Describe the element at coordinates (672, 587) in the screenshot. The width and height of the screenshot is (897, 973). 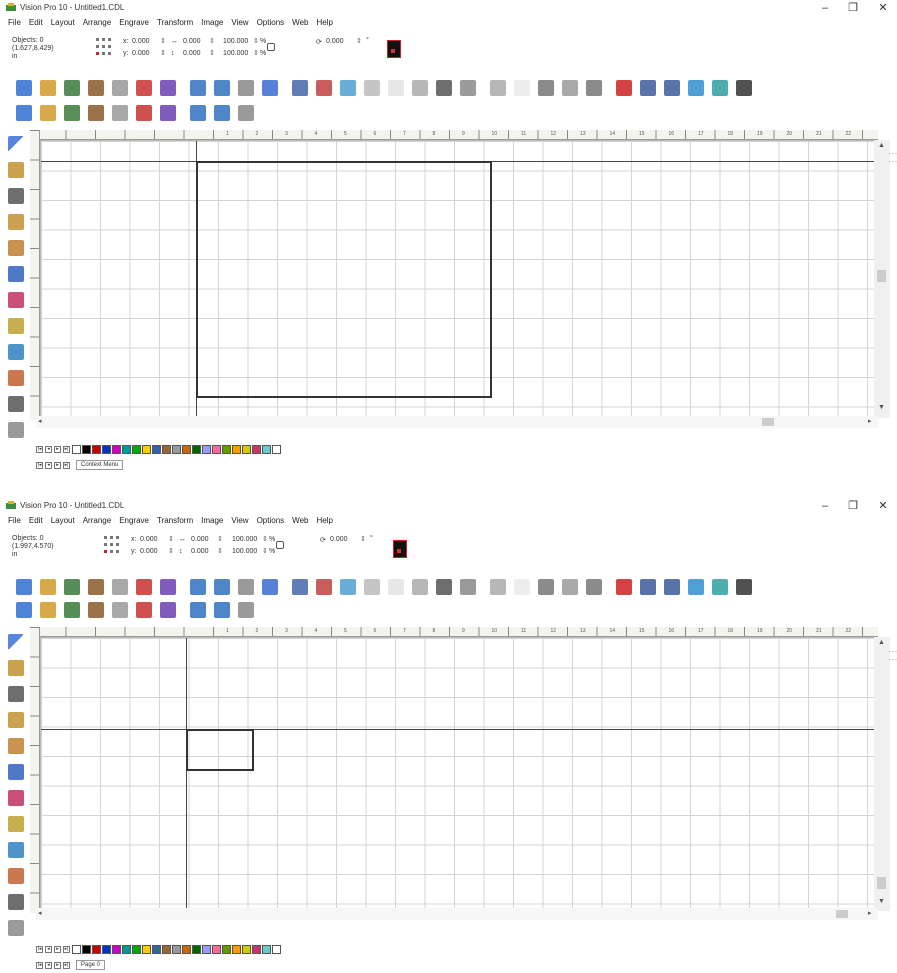
I see `align-icon` at that location.